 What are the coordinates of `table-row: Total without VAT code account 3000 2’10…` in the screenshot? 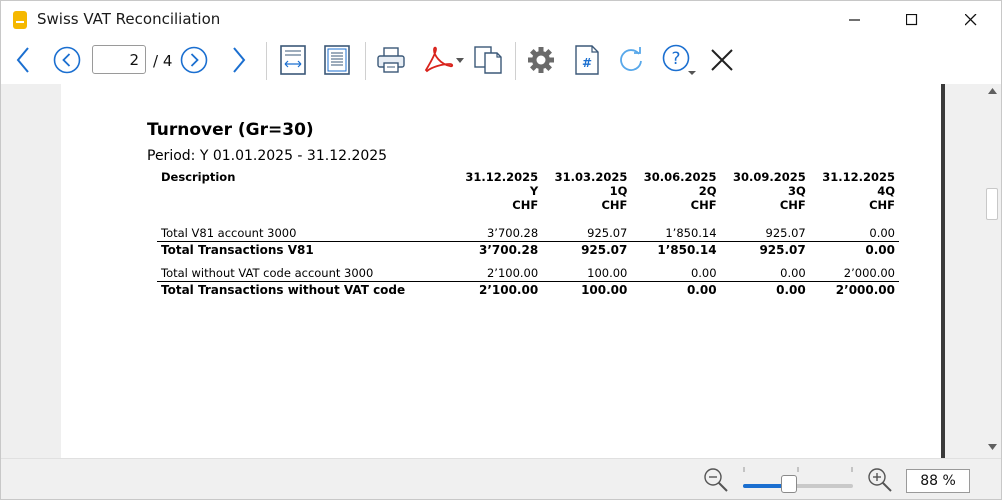 It's located at (528, 273).